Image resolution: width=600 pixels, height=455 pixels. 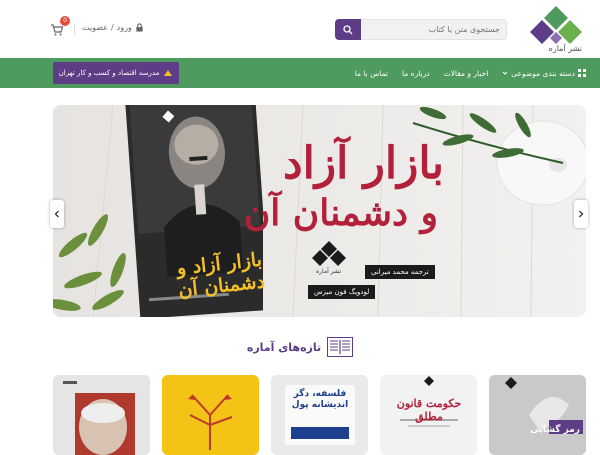 What do you see at coordinates (168, 73) in the screenshot?
I see `school-logo-icon` at bounding box center [168, 73].